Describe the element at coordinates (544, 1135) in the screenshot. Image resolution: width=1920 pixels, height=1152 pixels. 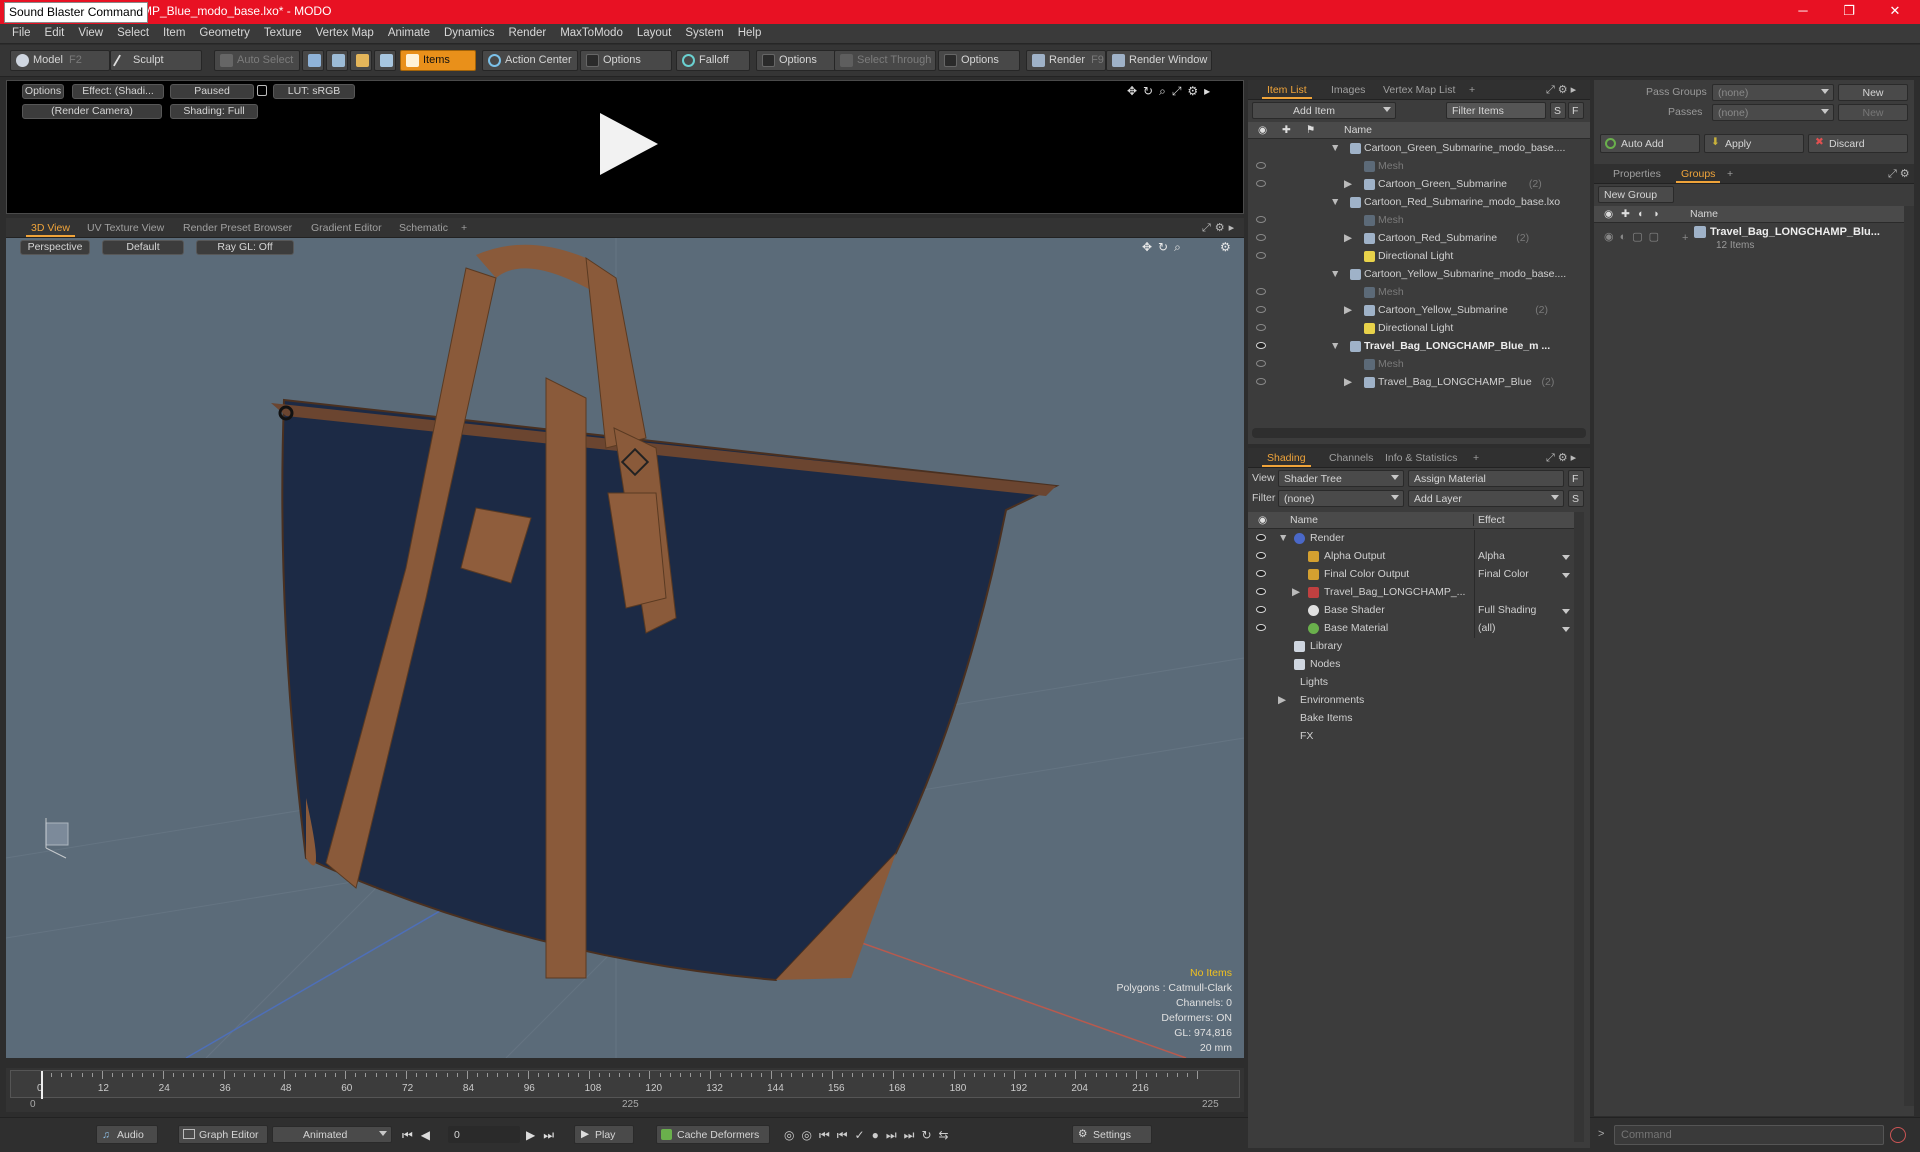
I see `transport-forward-icons: ▶⏭` at that location.